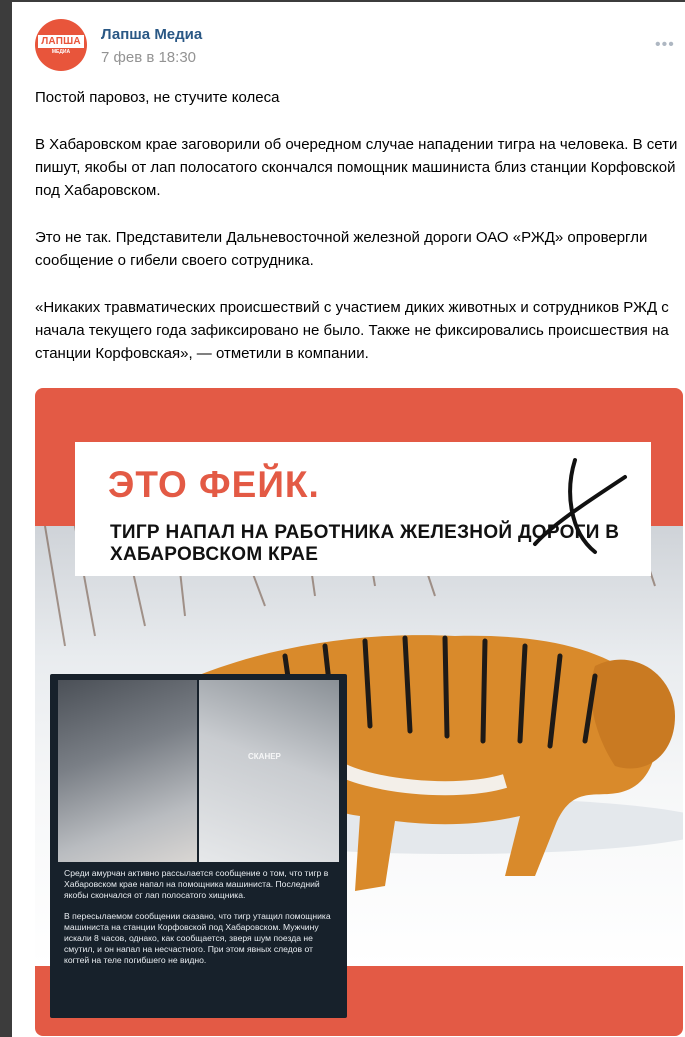  Describe the element at coordinates (151, 34) in the screenshot. I see `post-author-link: Лапша Медиа` at that location.